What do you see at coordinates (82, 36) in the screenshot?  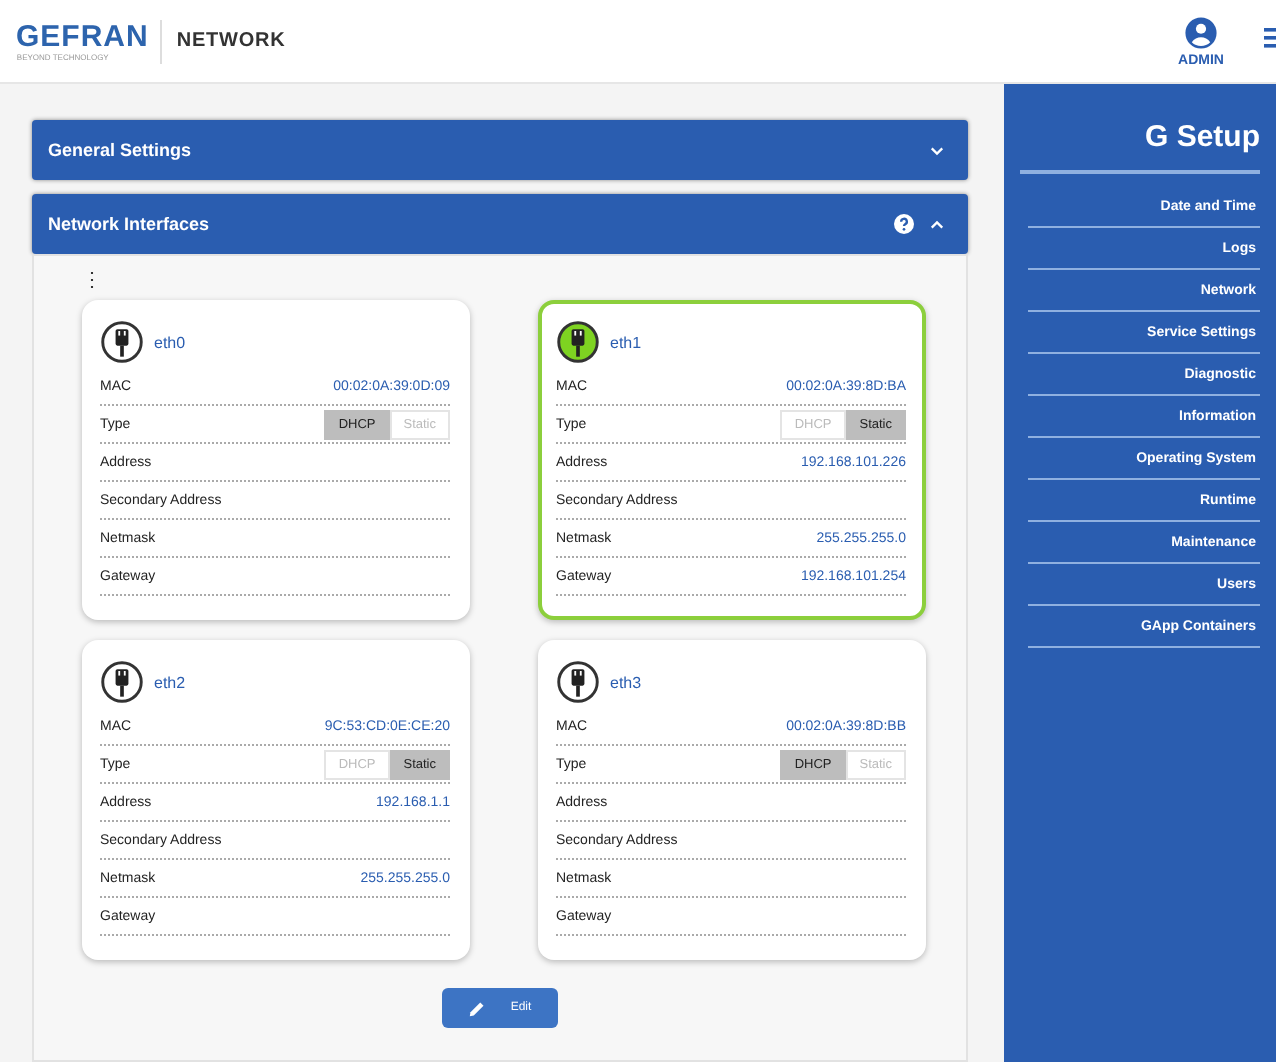 I see `logo: GEFRAN` at bounding box center [82, 36].